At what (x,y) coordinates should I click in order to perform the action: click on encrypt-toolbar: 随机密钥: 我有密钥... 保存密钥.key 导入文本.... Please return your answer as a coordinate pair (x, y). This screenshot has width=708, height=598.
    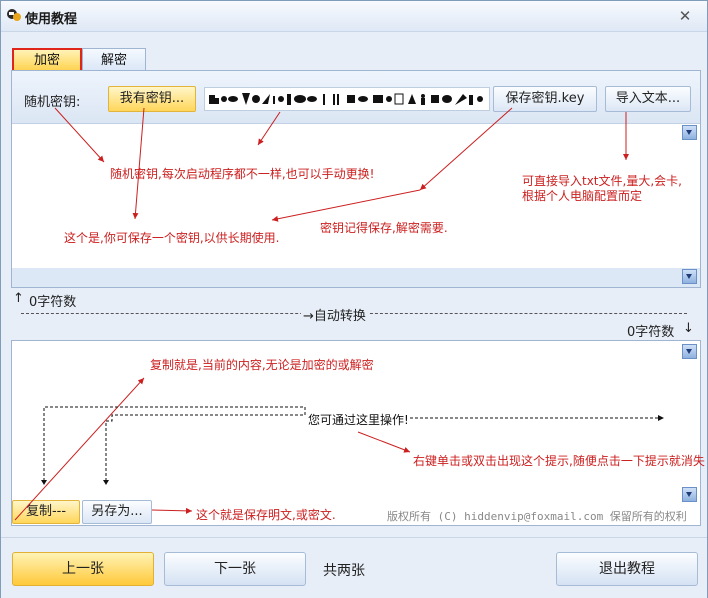
    Looking at the image, I should click on (356, 97).